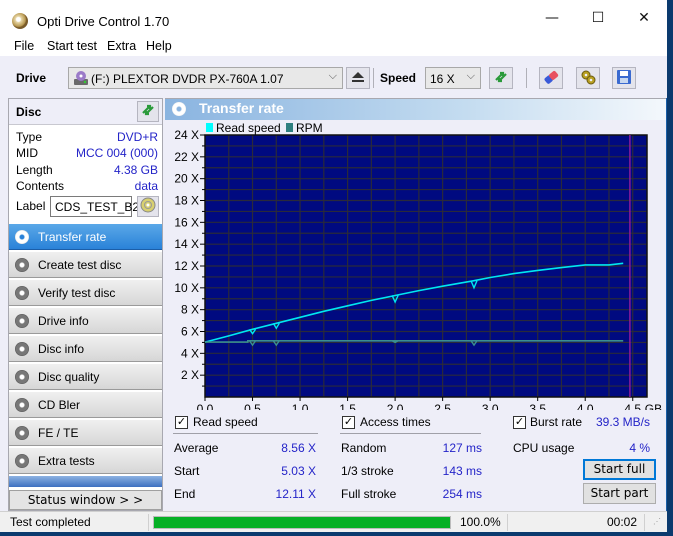  Describe the element at coordinates (537, 406) in the screenshot. I see `x-tick-label: 3.5` at that location.